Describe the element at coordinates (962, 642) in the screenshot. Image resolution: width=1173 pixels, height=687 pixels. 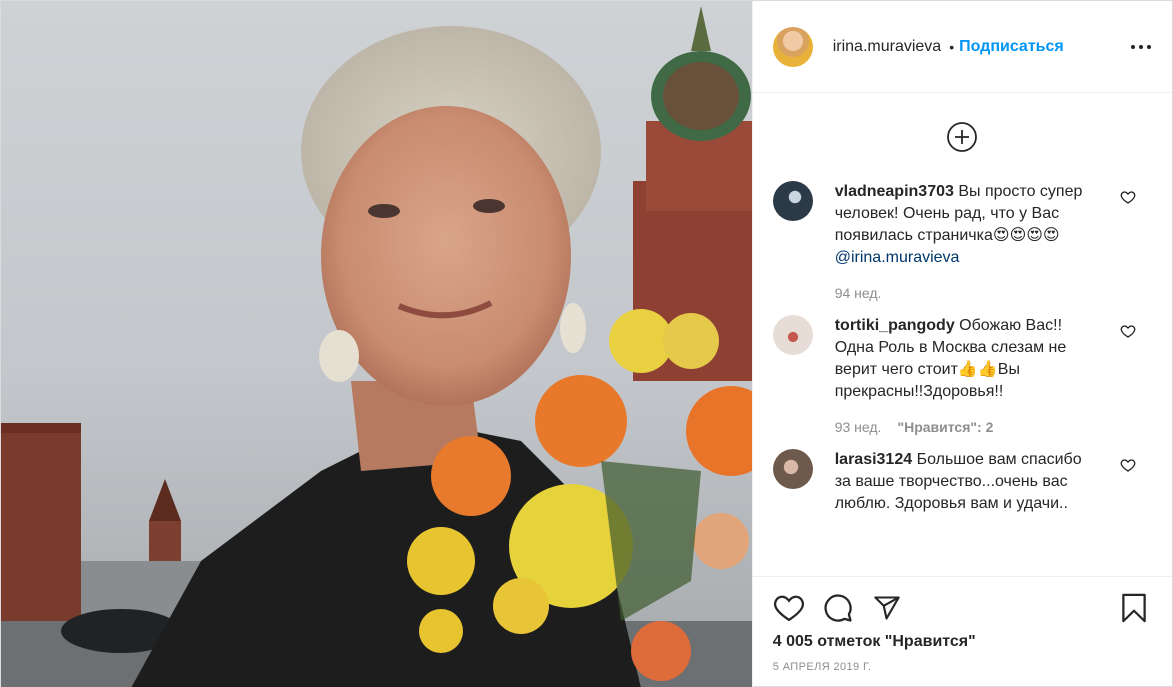
I see `likes-count: 4 005 отметок "Нравится"` at that location.